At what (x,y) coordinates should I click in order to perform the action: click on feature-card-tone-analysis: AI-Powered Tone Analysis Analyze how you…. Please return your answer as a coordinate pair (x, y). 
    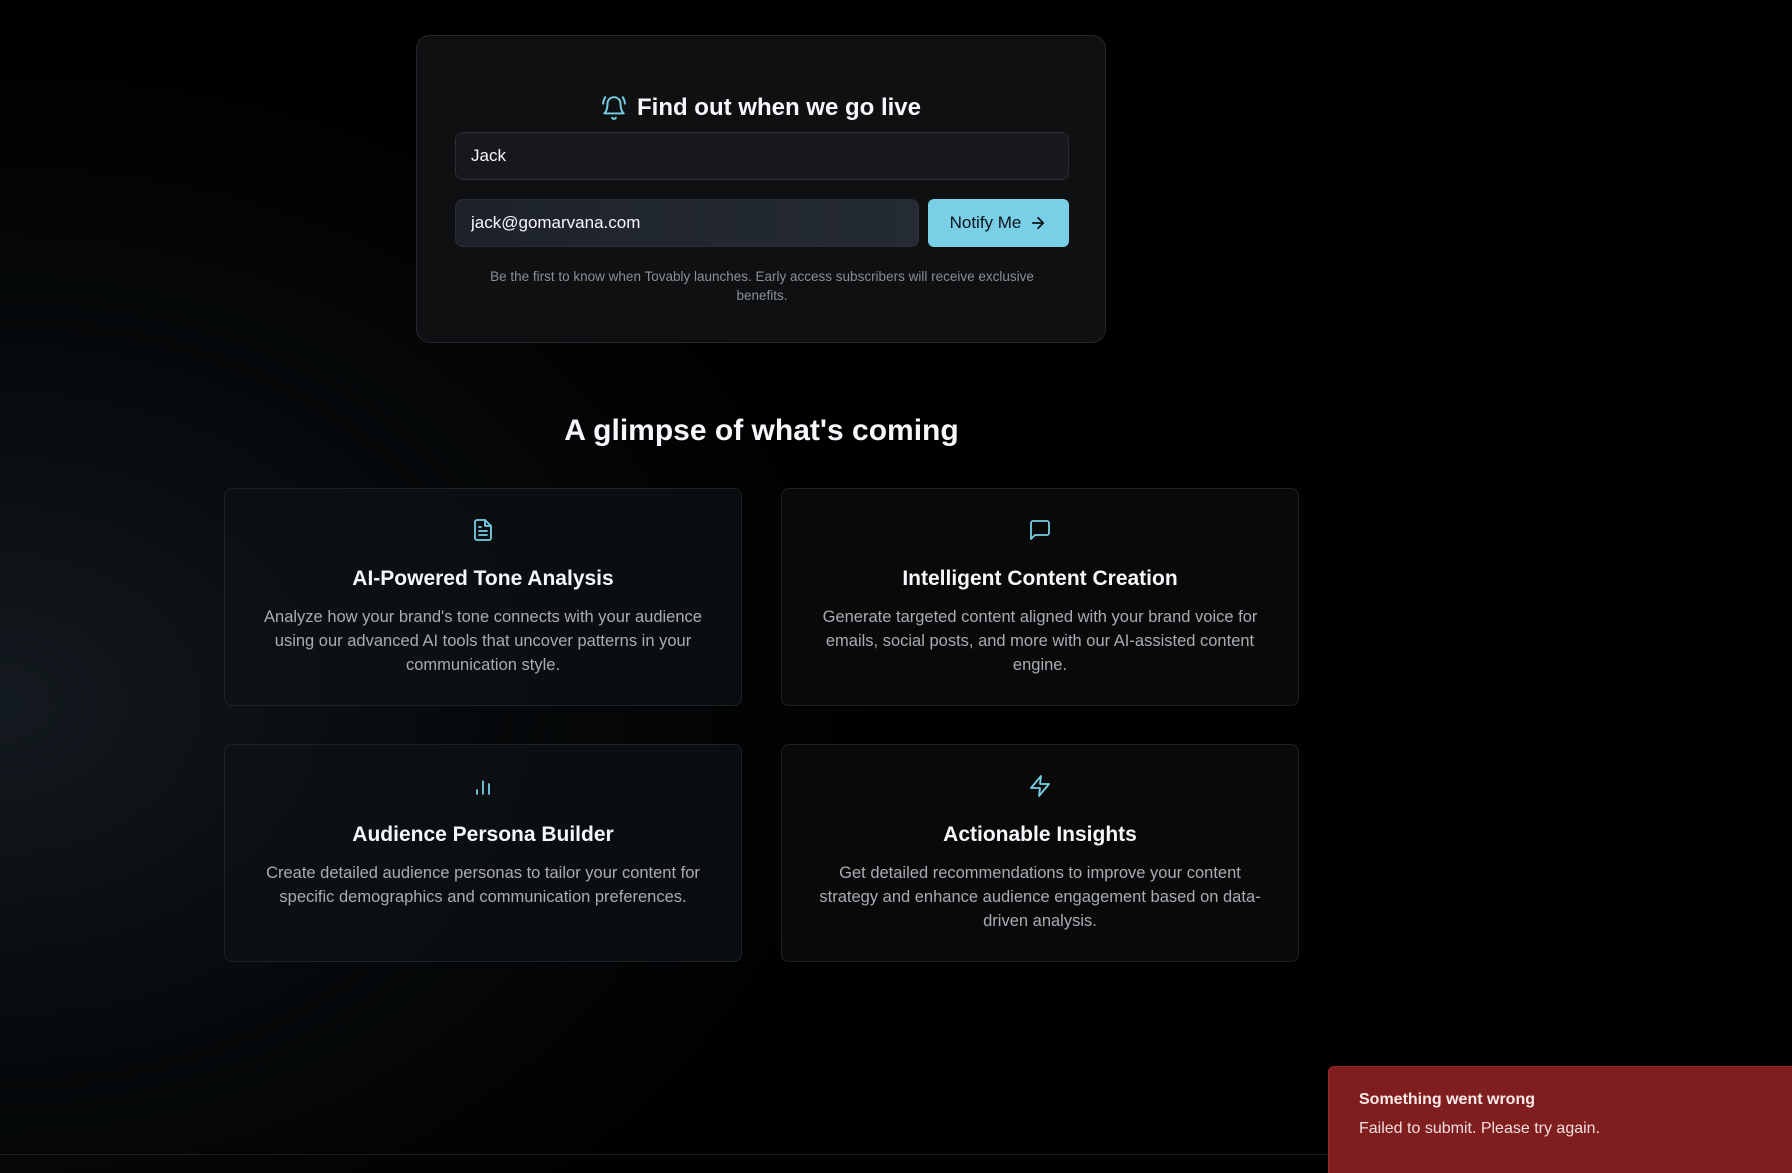
    Looking at the image, I should click on (483, 597).